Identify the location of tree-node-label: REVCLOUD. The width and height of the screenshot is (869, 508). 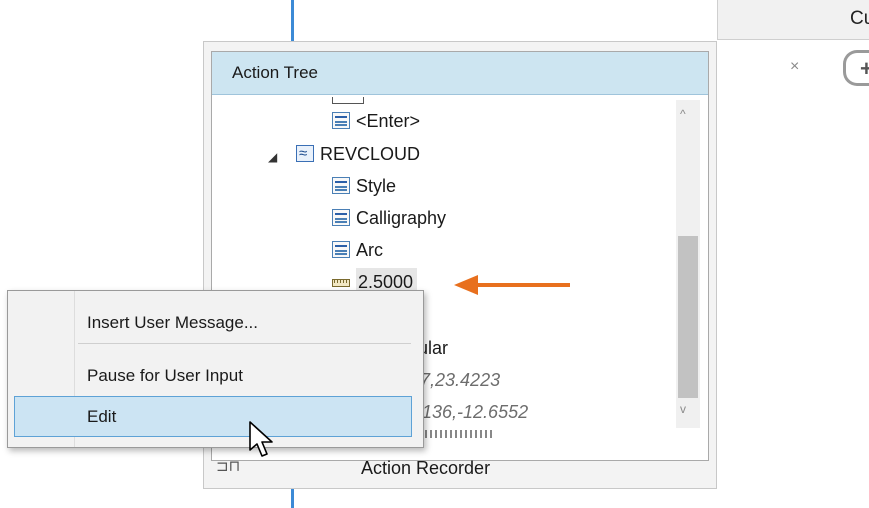
(370, 154).